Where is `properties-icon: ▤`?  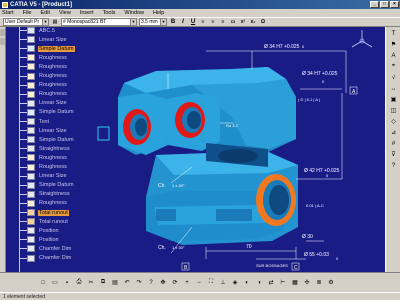 properties-icon: ▤ is located at coordinates (55, 22).